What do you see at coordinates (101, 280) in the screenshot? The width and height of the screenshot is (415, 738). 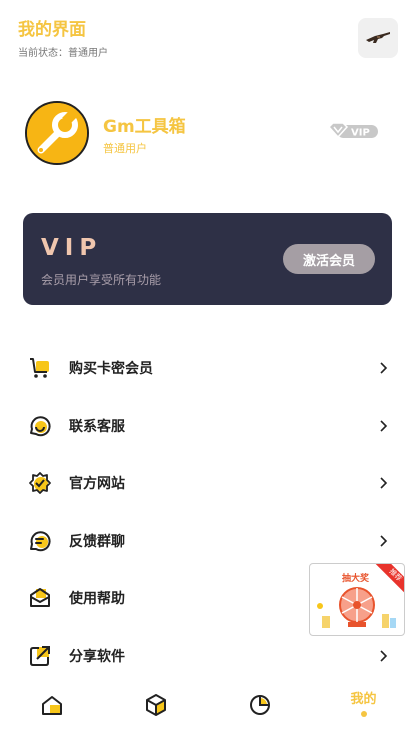 I see `vip-description: 会员用户享受所有功能` at bounding box center [101, 280].